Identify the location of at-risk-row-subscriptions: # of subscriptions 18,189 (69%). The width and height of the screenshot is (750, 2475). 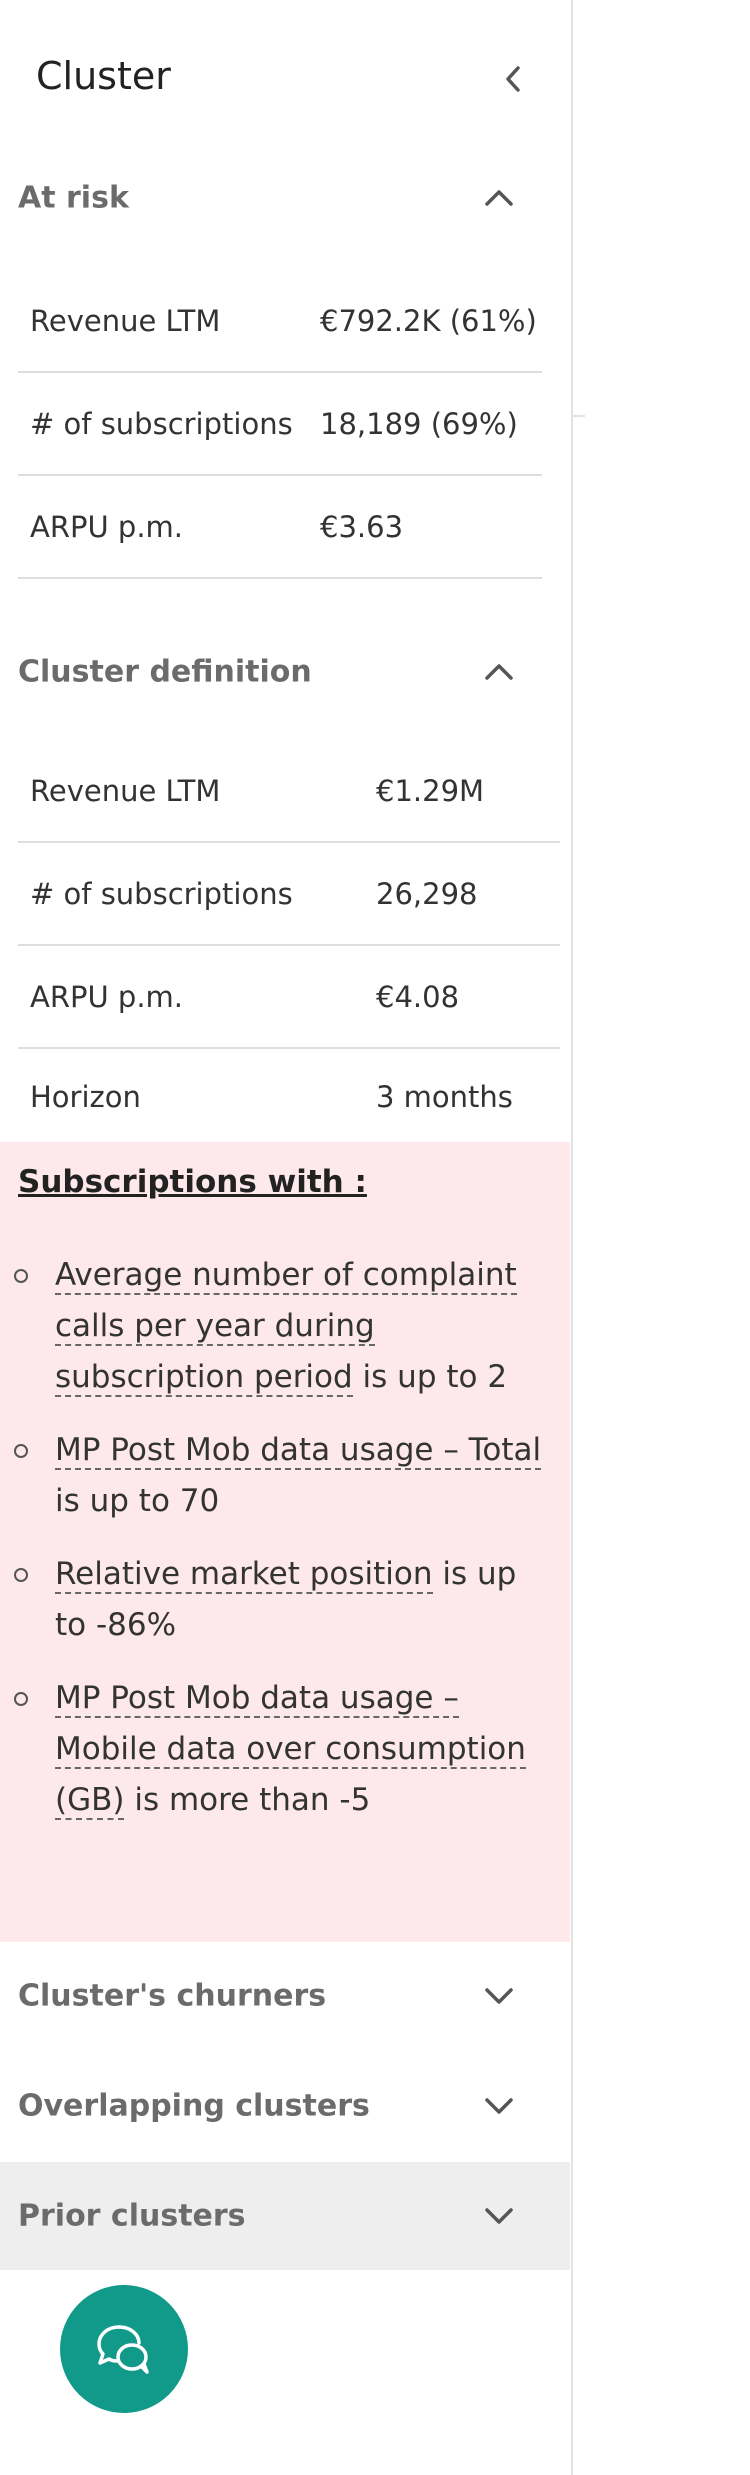
(280, 424).